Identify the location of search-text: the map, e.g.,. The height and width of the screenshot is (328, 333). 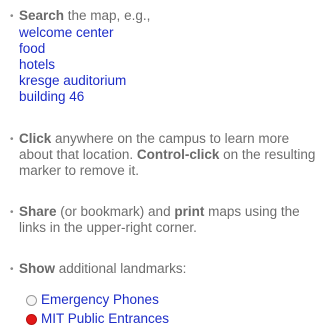
(107, 15).